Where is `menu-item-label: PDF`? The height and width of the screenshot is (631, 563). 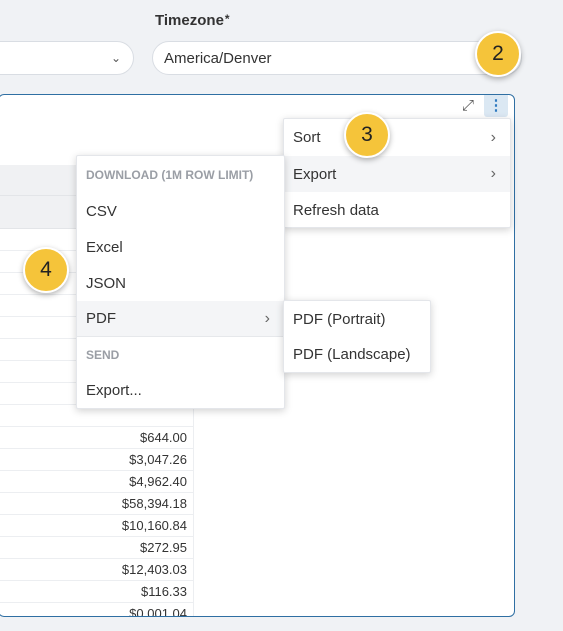
menu-item-label: PDF is located at coordinates (101, 318).